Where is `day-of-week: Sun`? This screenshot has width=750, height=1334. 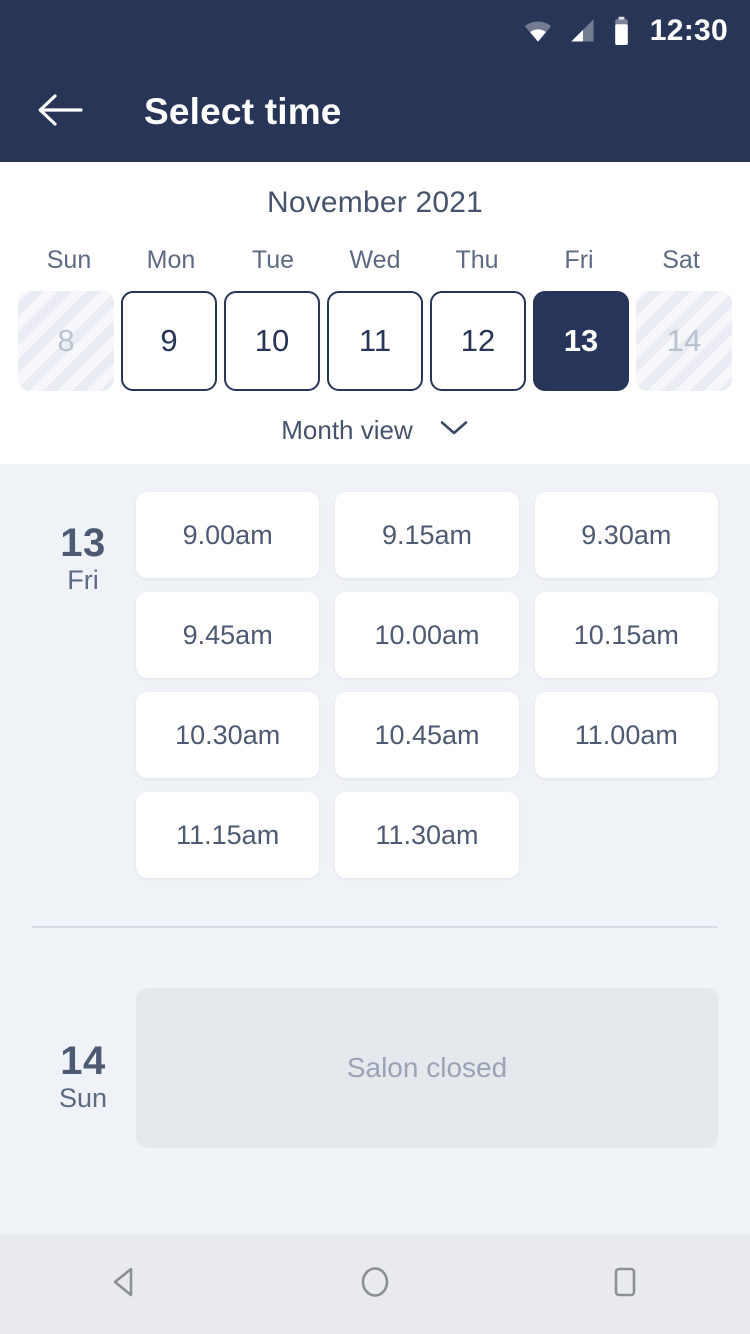
day-of-week: Sun is located at coordinates (83, 1098).